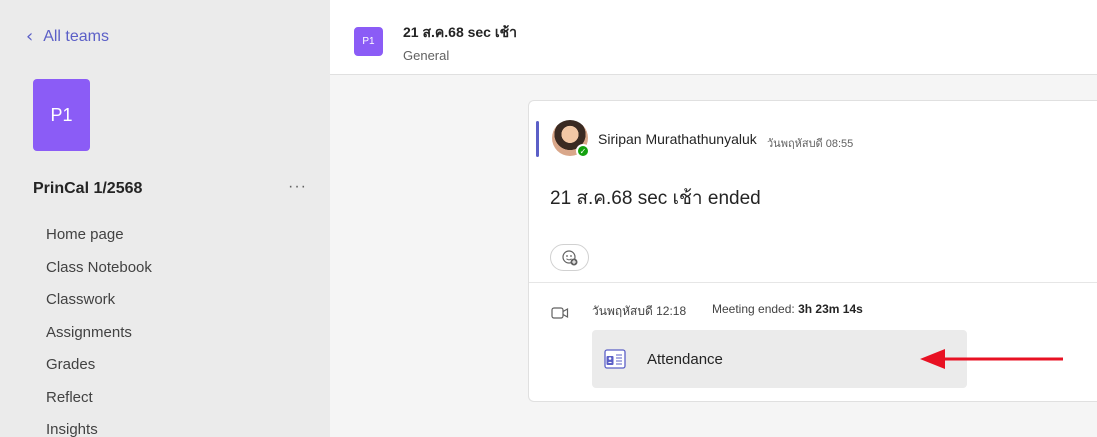 The image size is (1097, 437). What do you see at coordinates (30, 36) in the screenshot?
I see `chevron-left-icon: ‹` at bounding box center [30, 36].